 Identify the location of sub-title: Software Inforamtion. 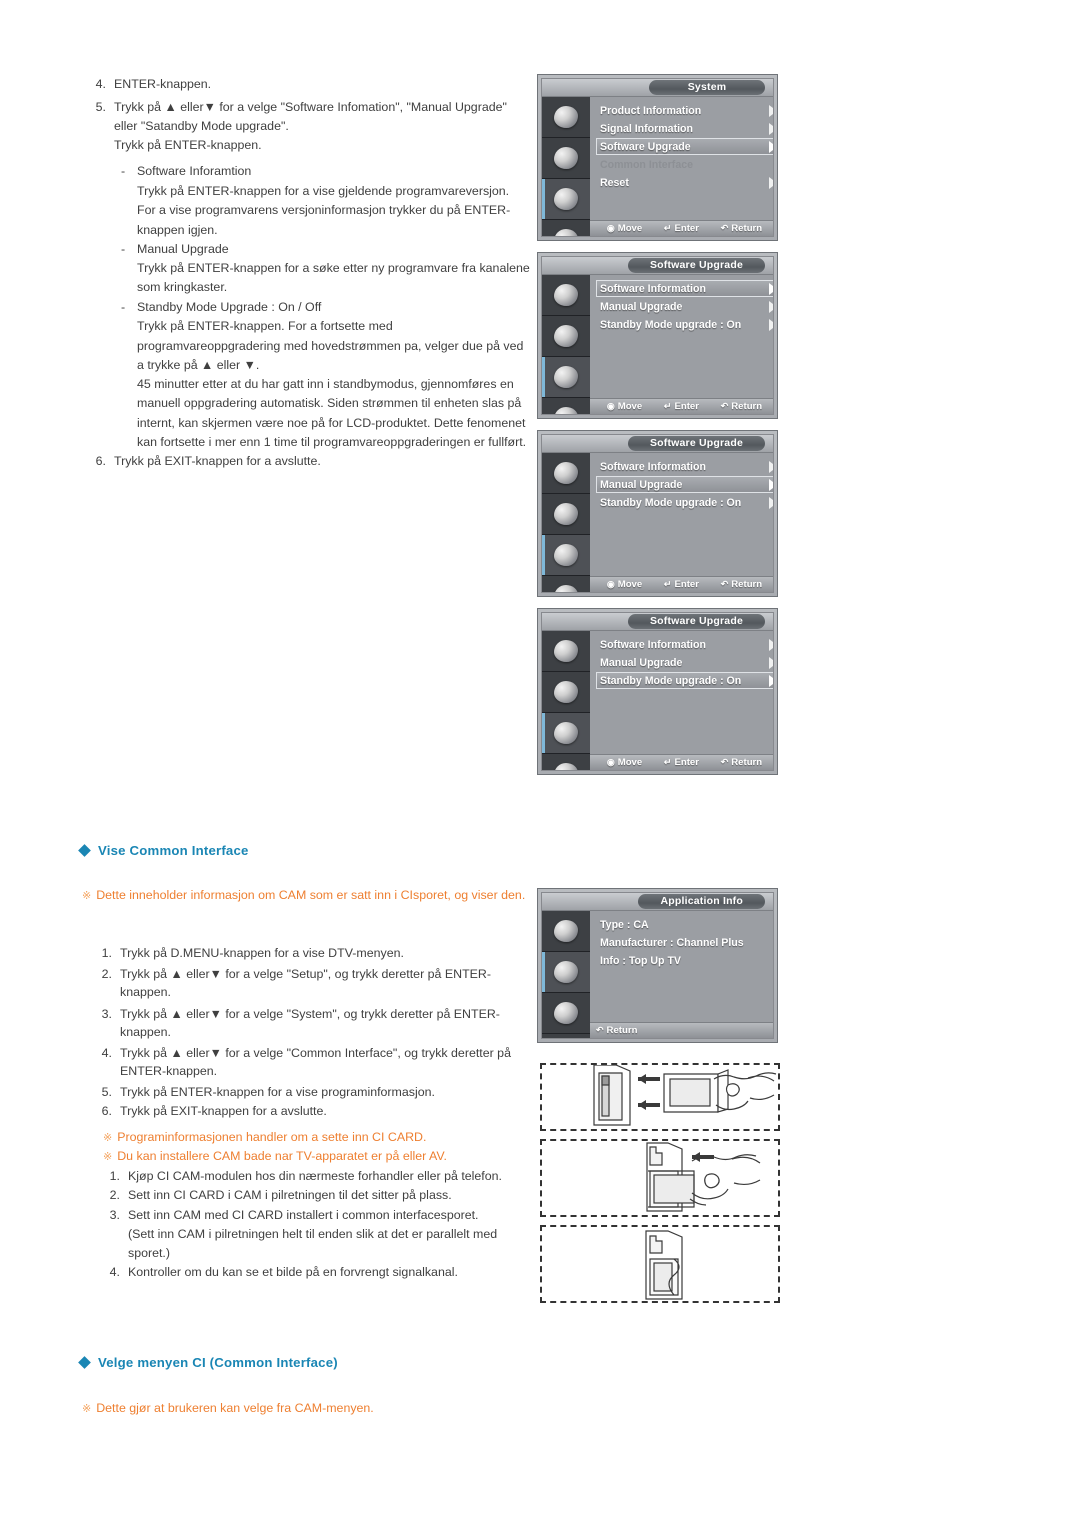
(194, 171).